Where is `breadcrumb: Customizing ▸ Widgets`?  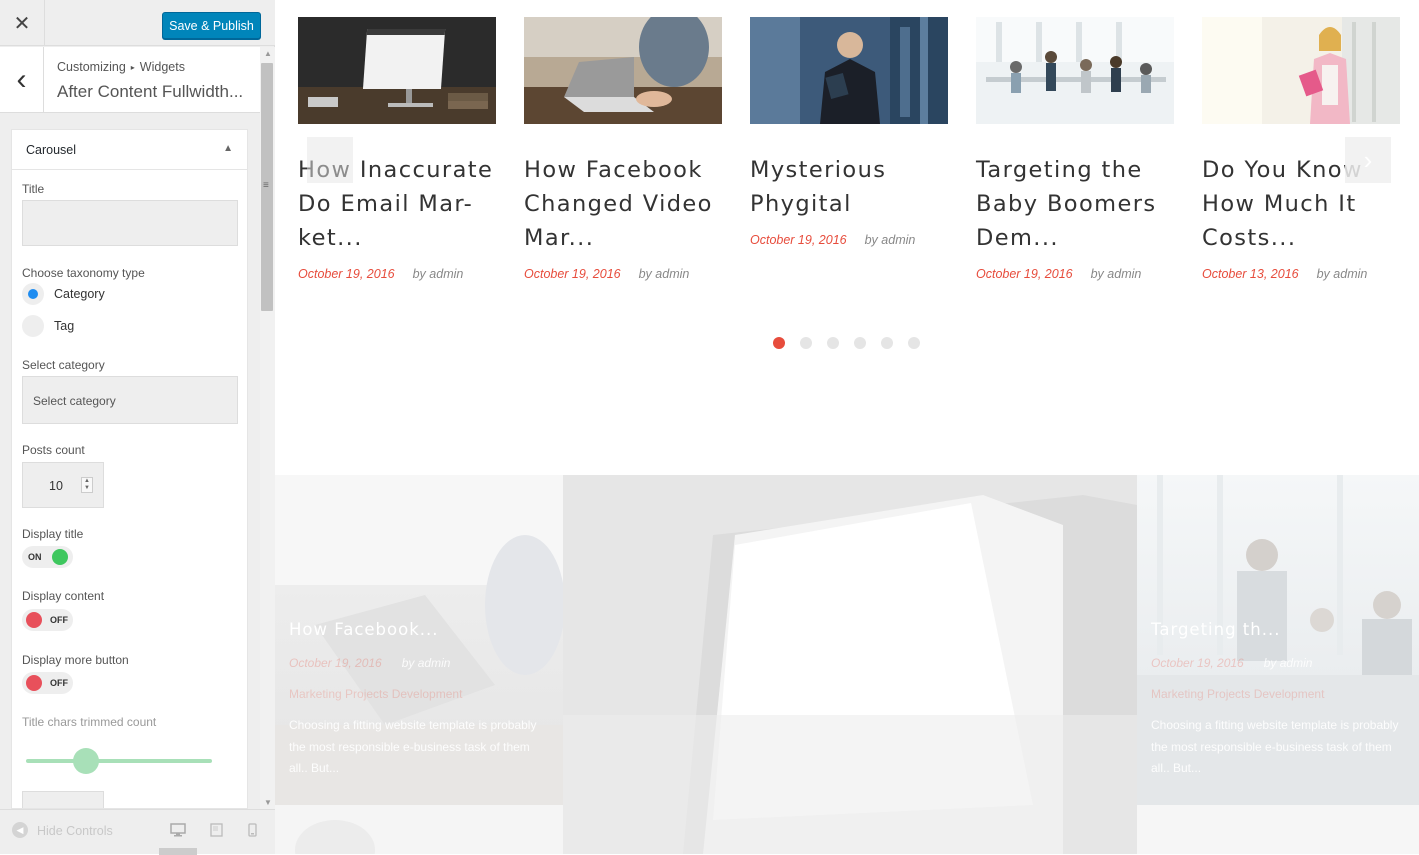
breadcrumb: Customizing ▸ Widgets is located at coordinates (121, 67).